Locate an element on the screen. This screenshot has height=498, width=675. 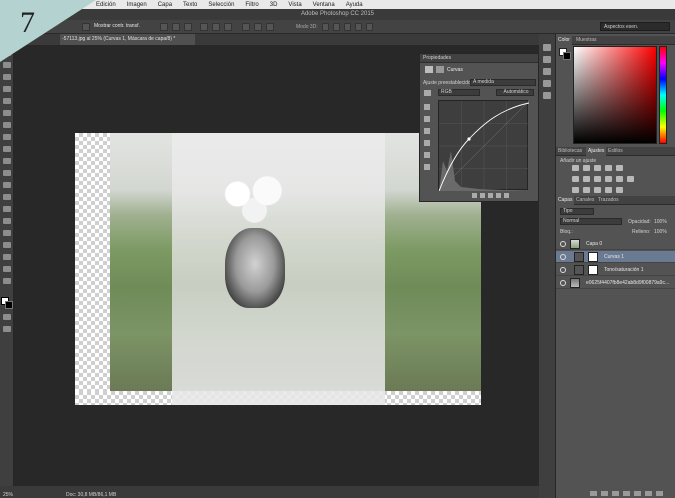
align-left-icon is located at coordinates (204, 27).